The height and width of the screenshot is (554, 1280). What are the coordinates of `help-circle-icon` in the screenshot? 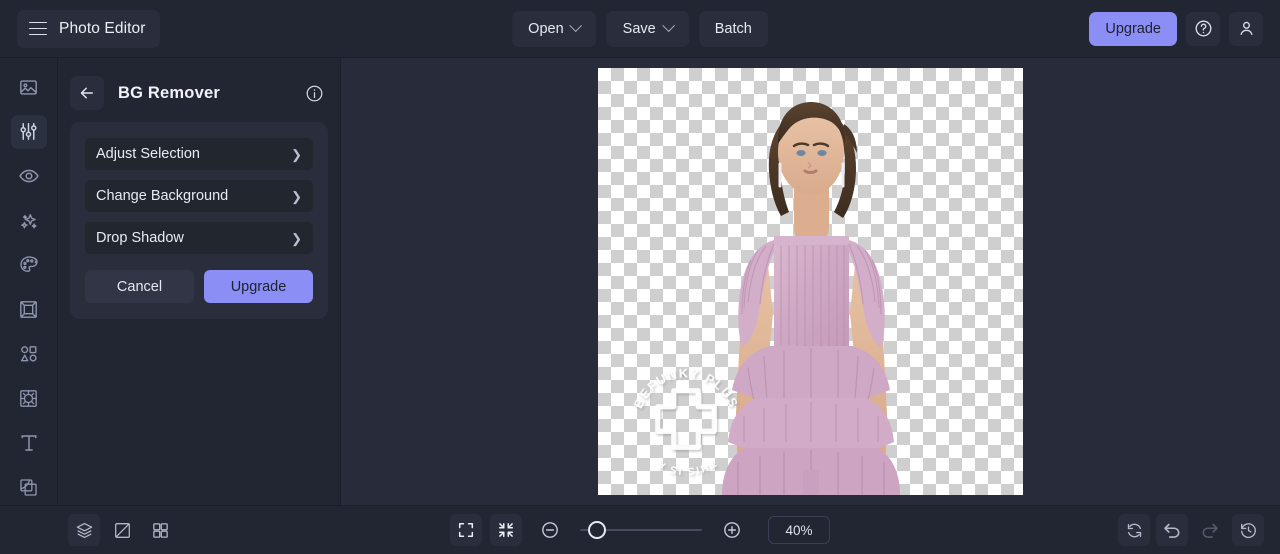 It's located at (1203, 28).